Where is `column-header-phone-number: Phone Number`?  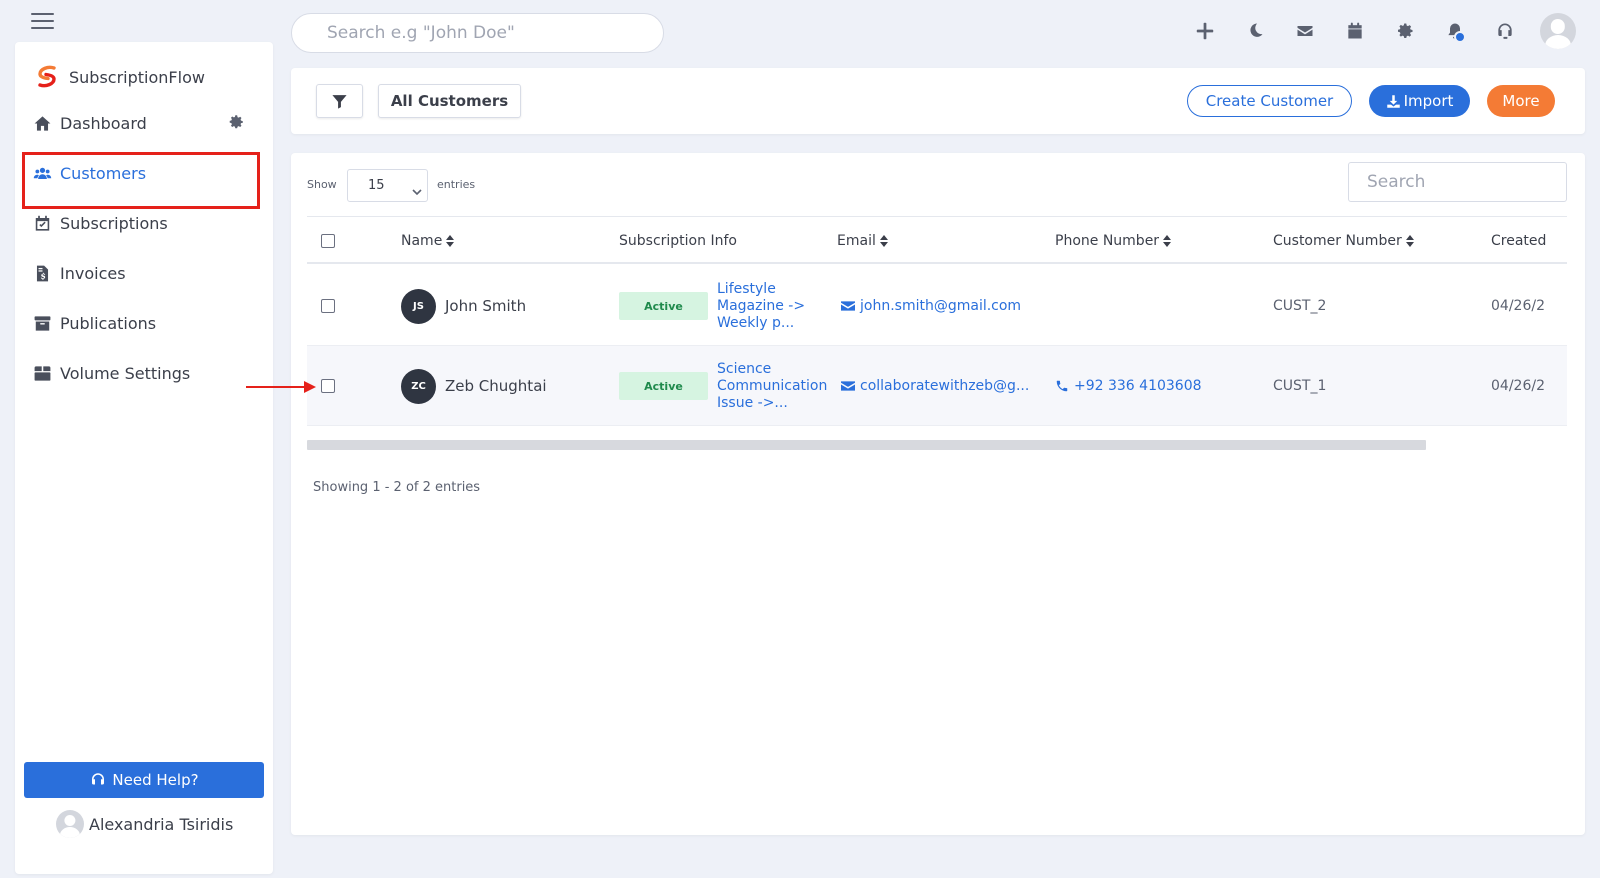 column-header-phone-number: Phone Number is located at coordinates (1113, 240).